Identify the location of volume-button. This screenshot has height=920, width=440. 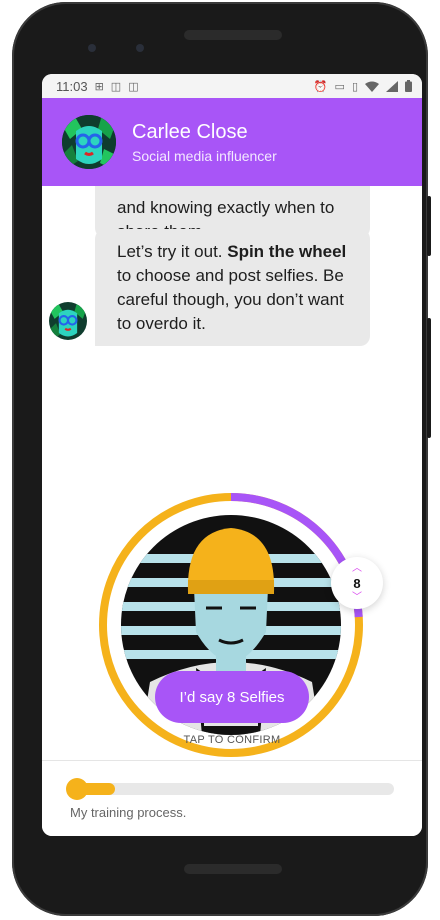
(429, 378).